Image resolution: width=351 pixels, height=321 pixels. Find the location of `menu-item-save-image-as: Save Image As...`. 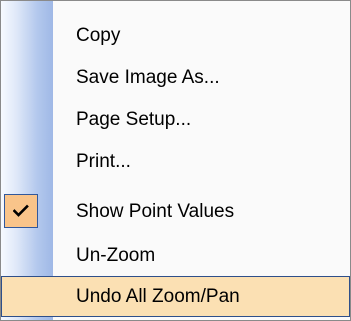

menu-item-save-image-as: Save Image As... is located at coordinates (175, 77).